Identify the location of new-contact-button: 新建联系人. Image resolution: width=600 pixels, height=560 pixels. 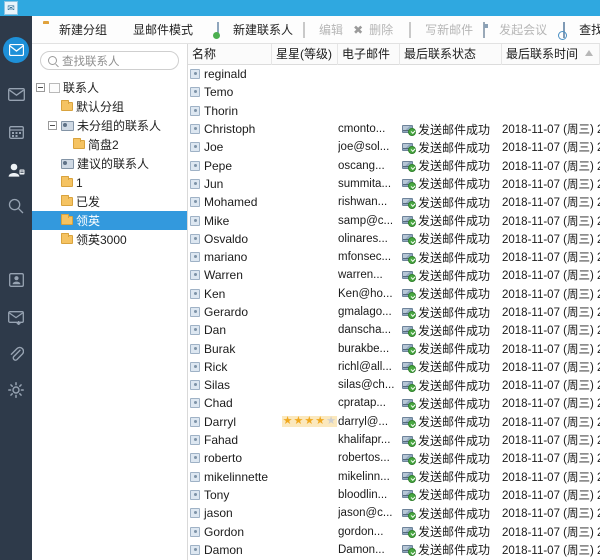
(255, 30).